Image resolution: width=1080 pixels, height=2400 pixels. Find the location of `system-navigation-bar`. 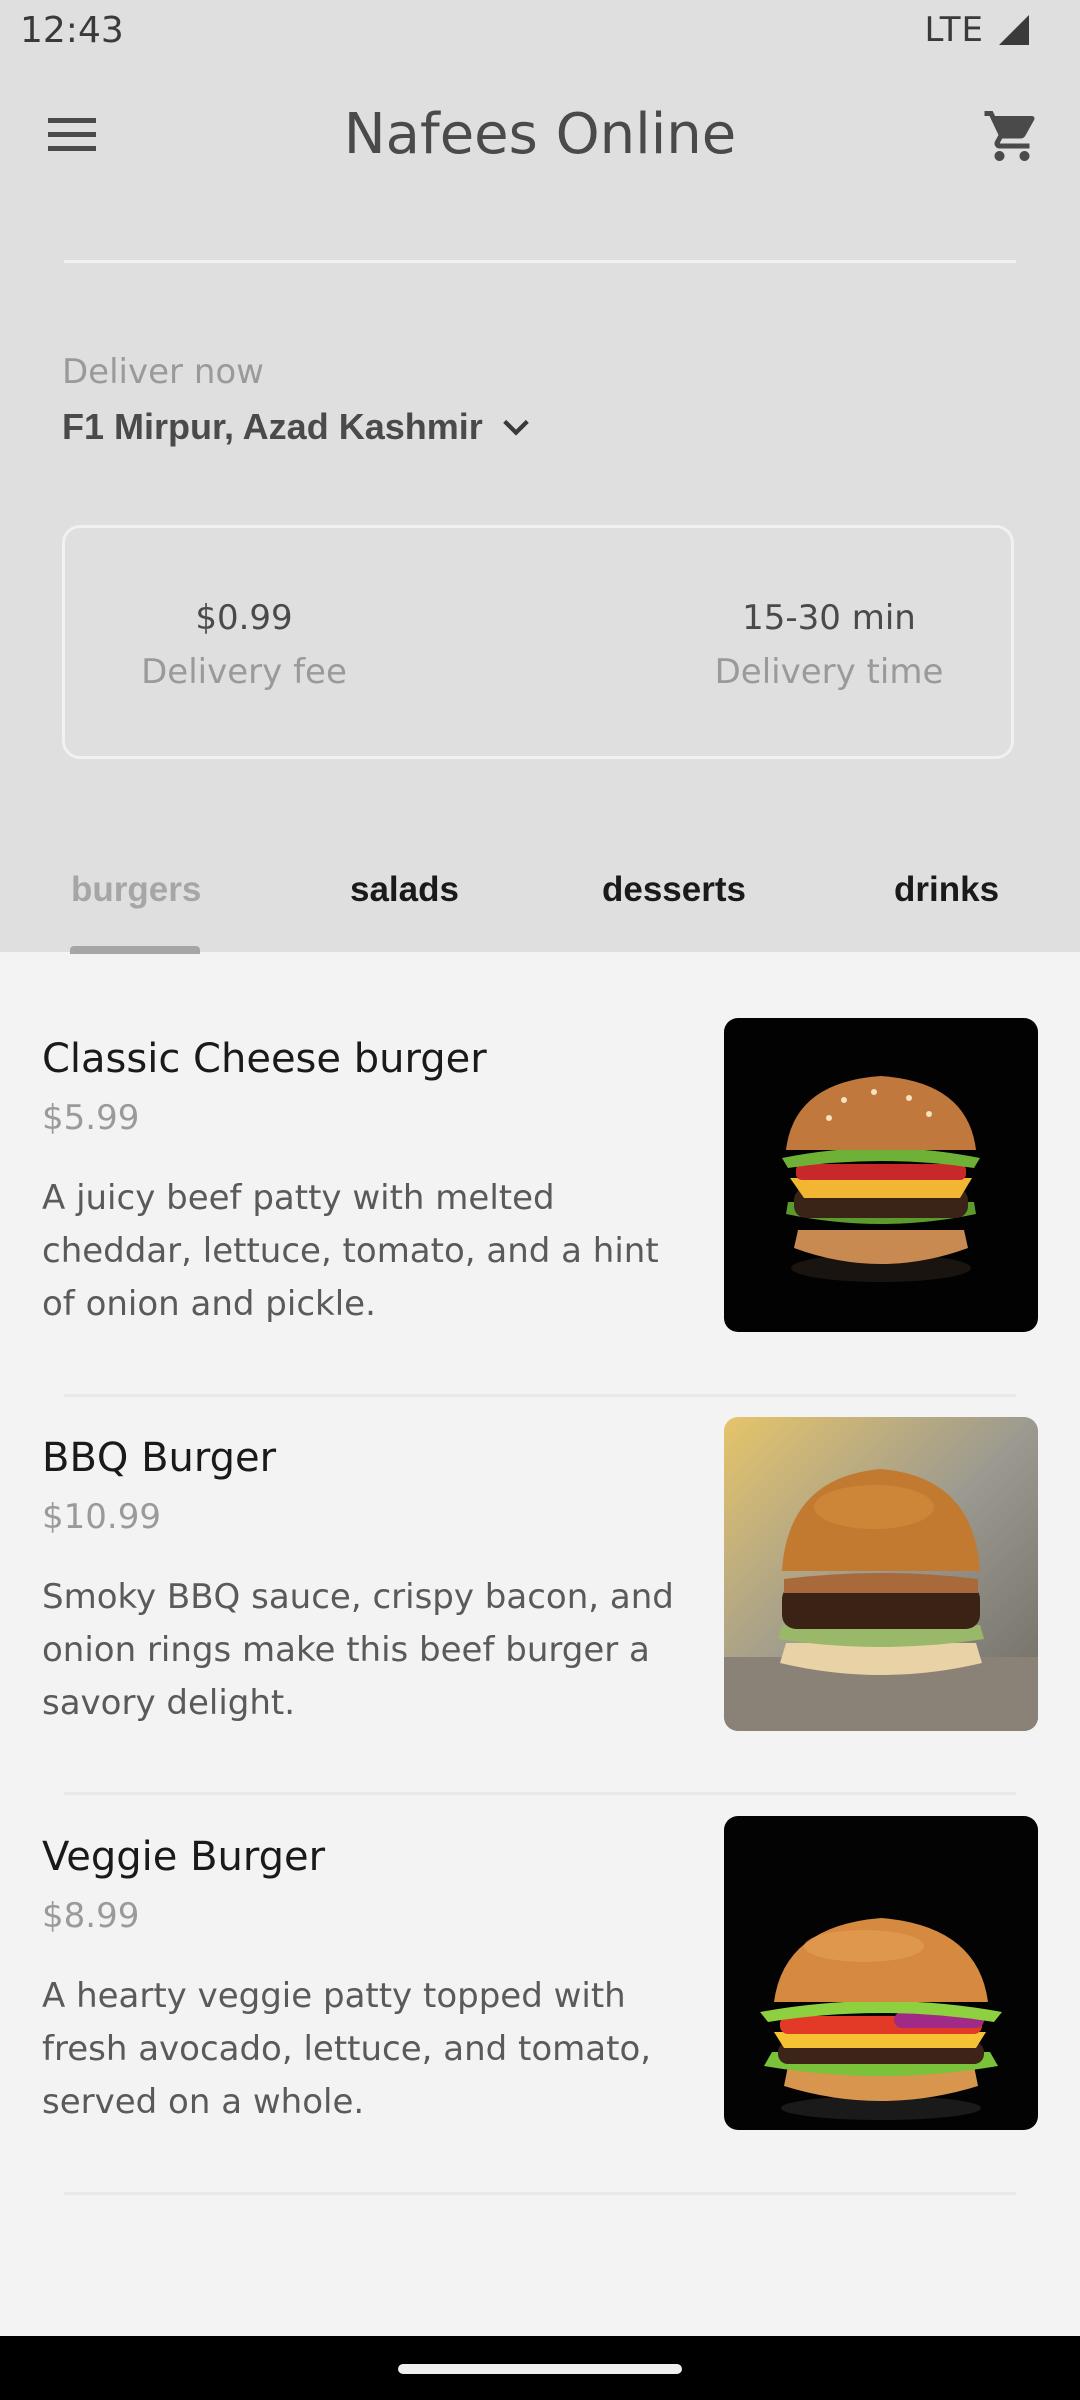

system-navigation-bar is located at coordinates (540, 2368).